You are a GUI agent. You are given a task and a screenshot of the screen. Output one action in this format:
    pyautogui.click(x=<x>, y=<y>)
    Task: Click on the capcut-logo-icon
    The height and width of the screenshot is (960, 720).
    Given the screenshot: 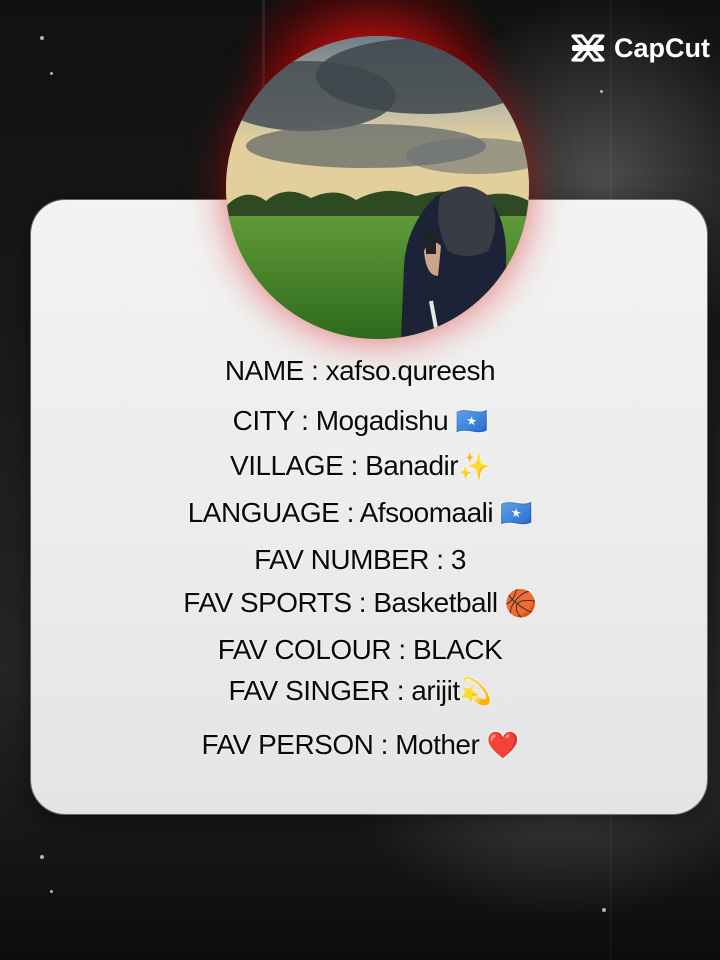 What is the action you would take?
    pyautogui.click(x=588, y=48)
    